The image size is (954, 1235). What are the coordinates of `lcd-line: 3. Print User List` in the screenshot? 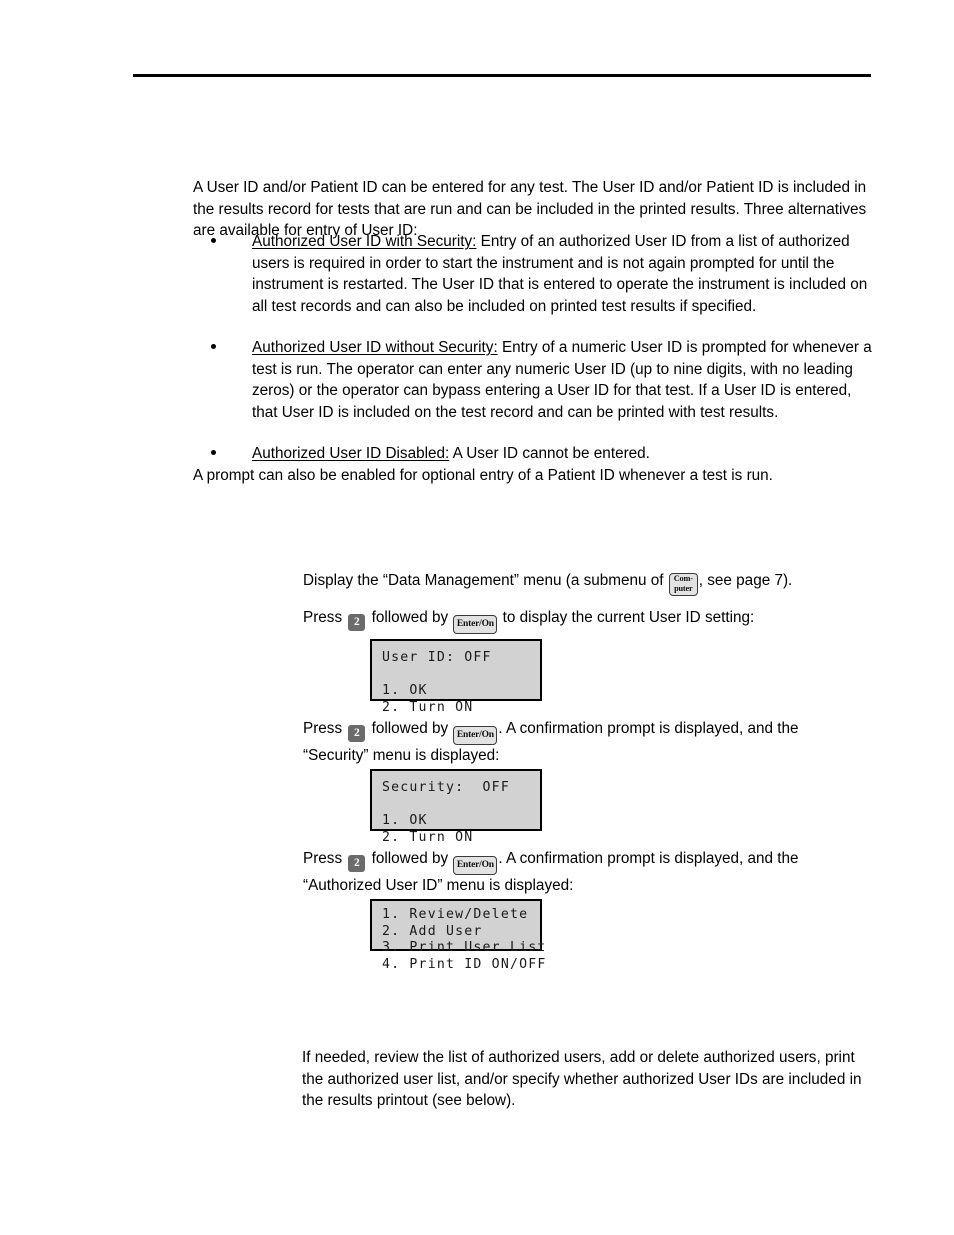 It's located at (464, 947).